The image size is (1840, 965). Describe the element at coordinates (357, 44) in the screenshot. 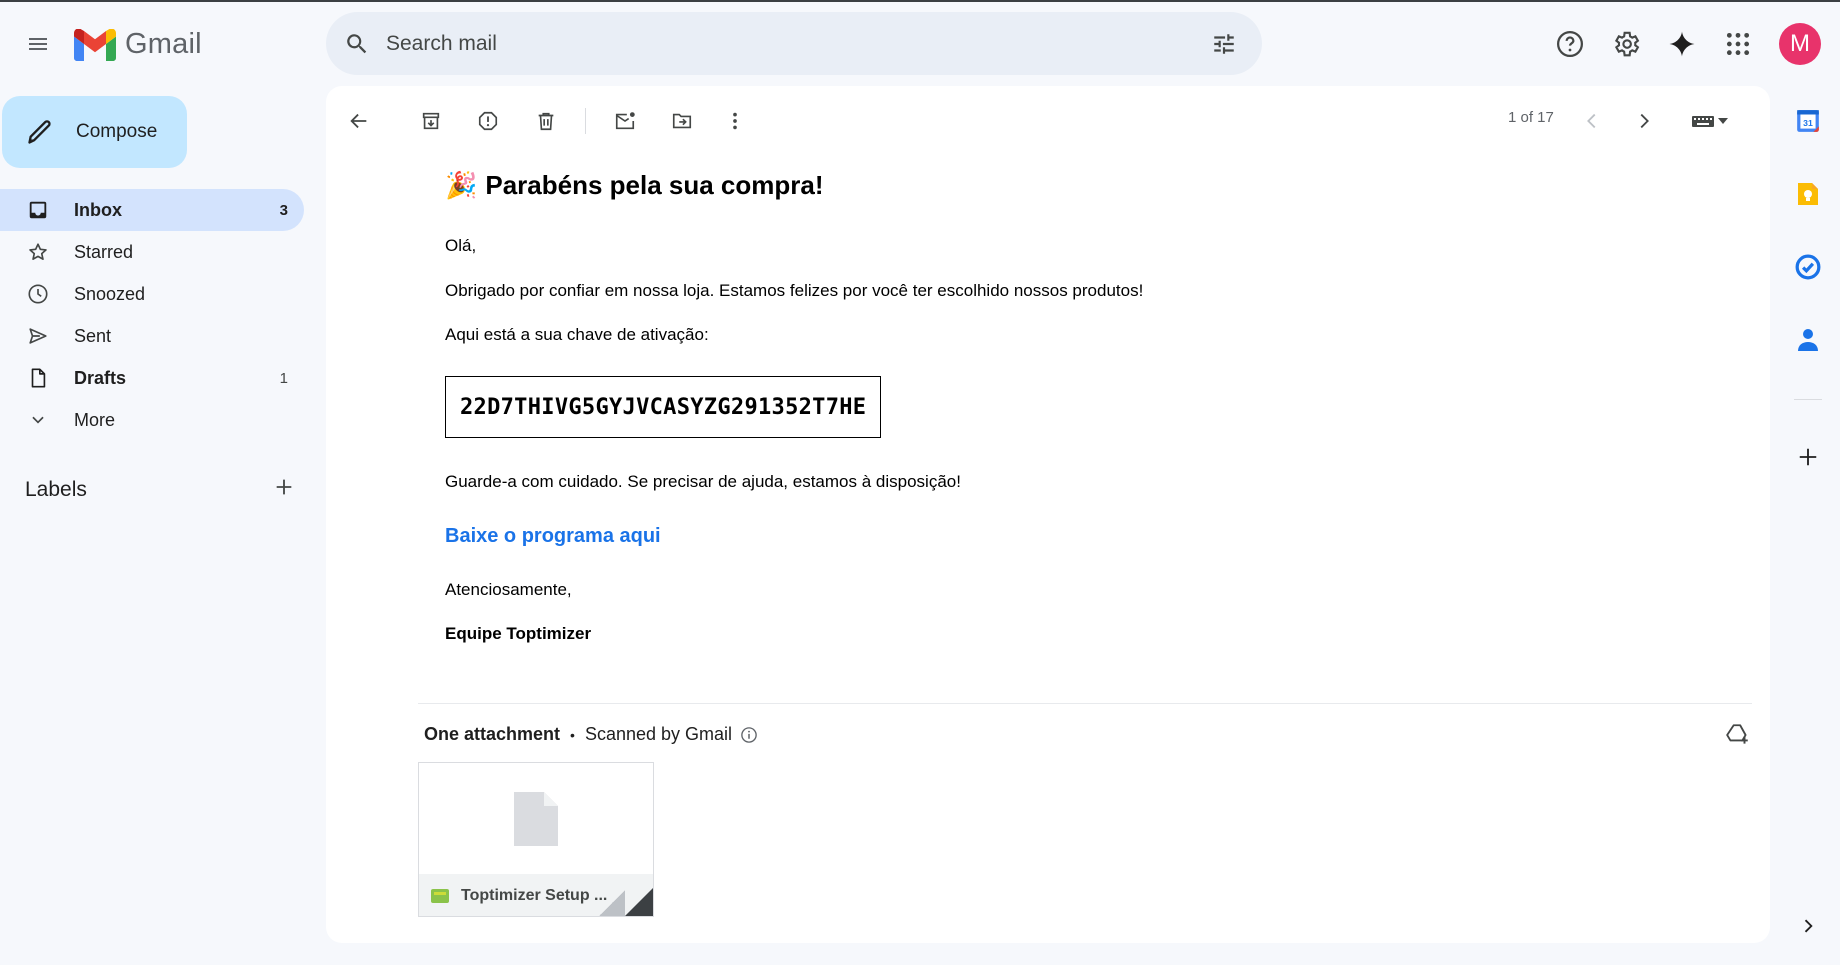

I see `search-icon` at that location.